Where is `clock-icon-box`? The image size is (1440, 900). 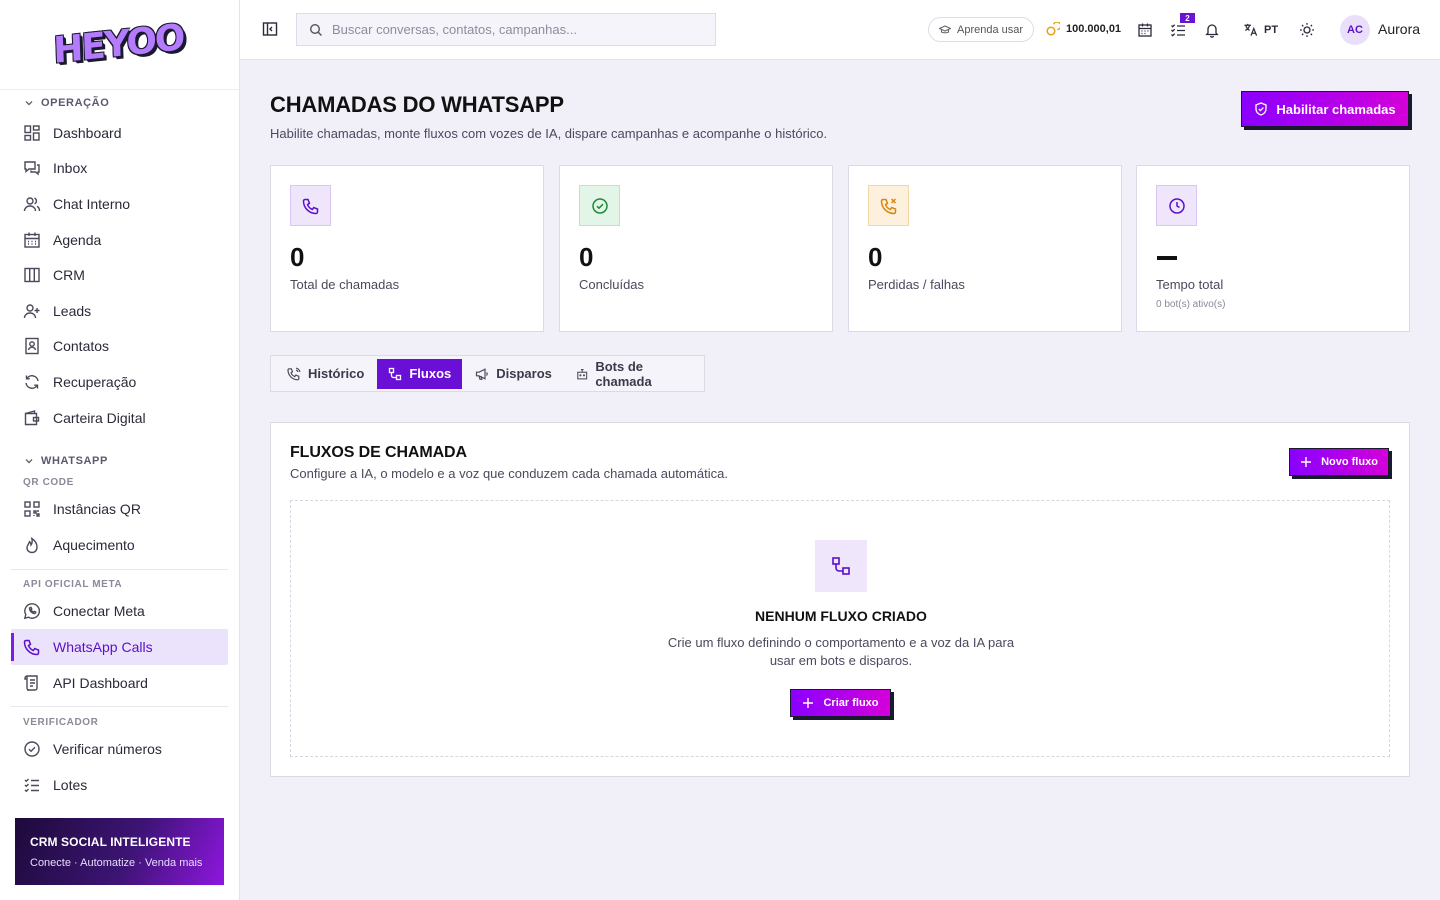 clock-icon-box is located at coordinates (1176, 205).